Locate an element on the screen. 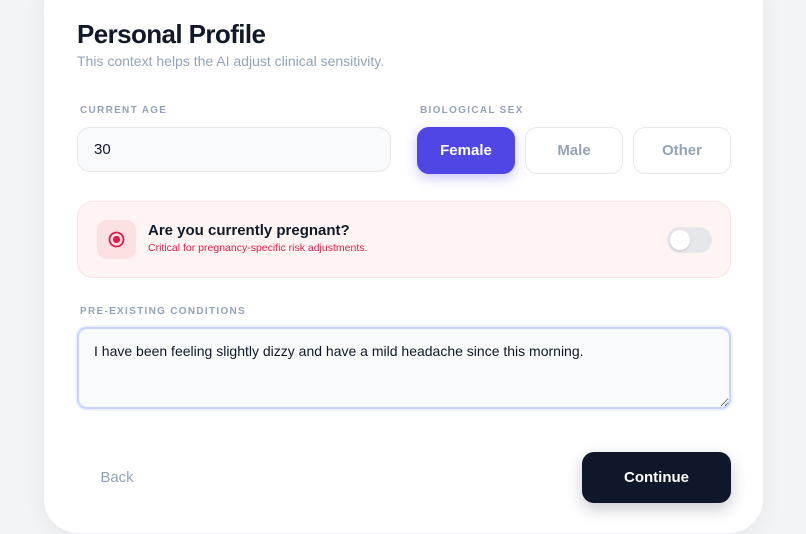 This screenshot has height=534, width=806. age-input is located at coordinates (234, 149).